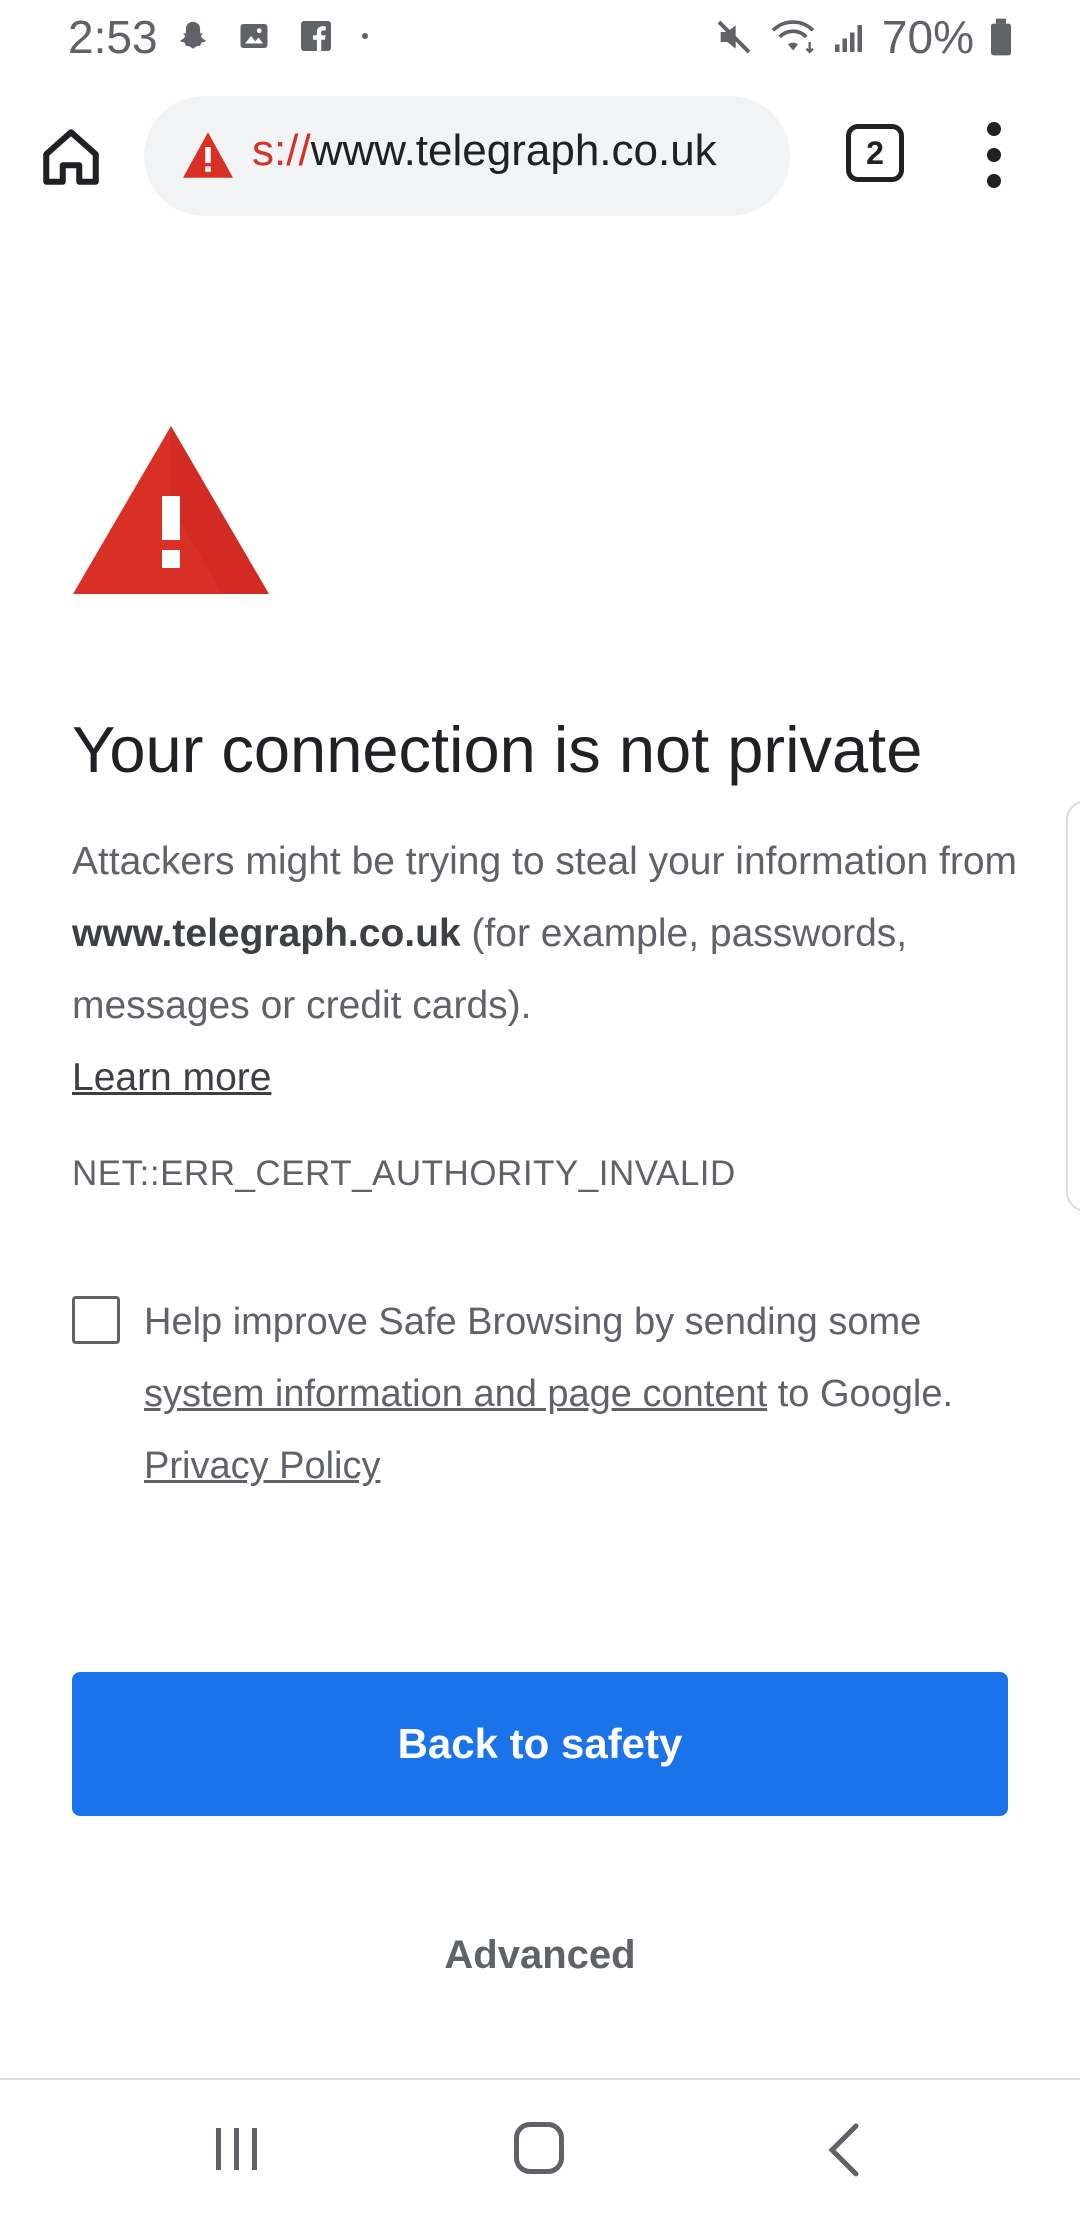  What do you see at coordinates (864, 37) in the screenshot?
I see `system-icons: 70%` at bounding box center [864, 37].